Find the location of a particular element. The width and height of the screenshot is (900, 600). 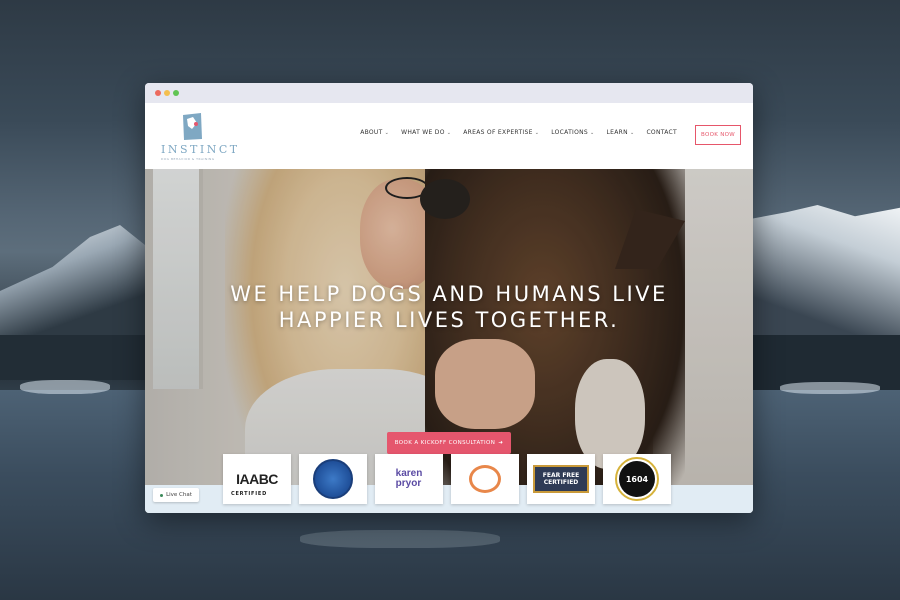

badge-fear-free-logo: FEAR FREE CERTIFIED is located at coordinates (561, 479).